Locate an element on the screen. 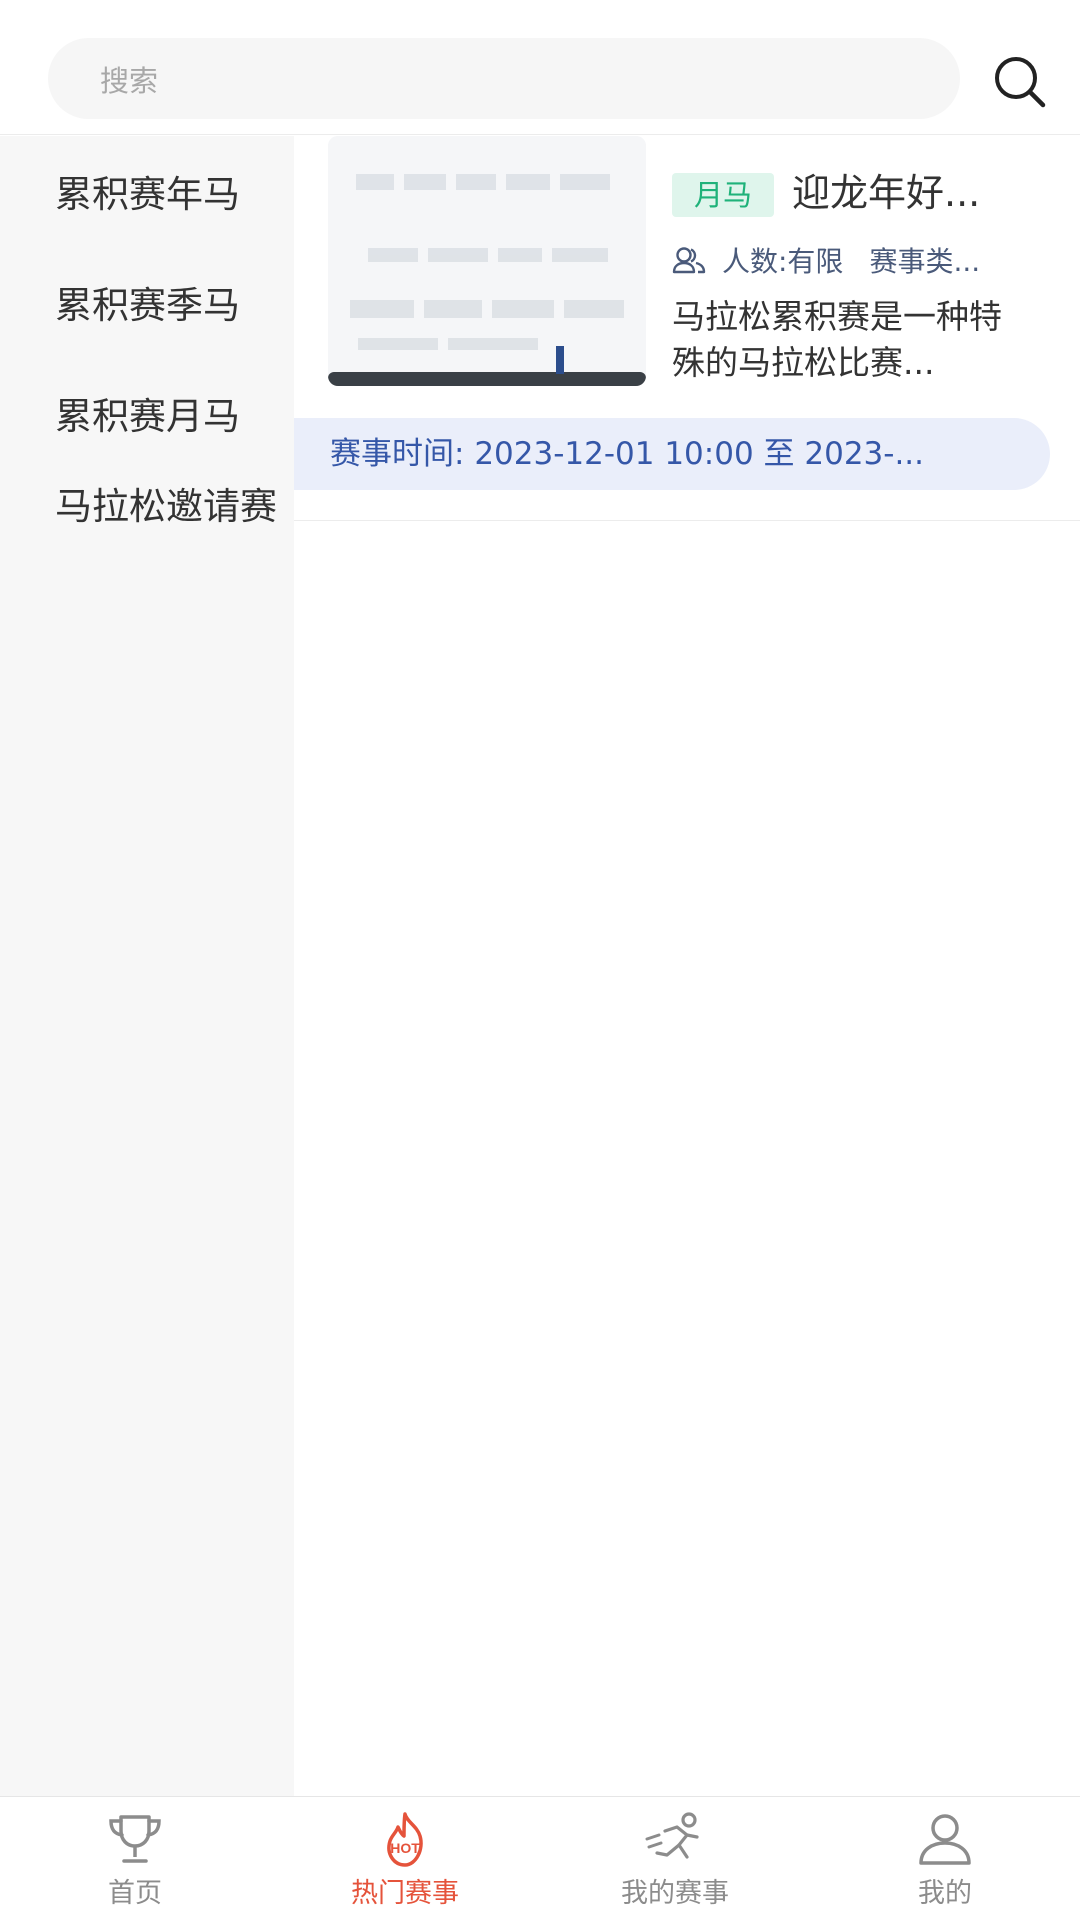 The height and width of the screenshot is (1920, 1080). search-button is located at coordinates (1020, 82).